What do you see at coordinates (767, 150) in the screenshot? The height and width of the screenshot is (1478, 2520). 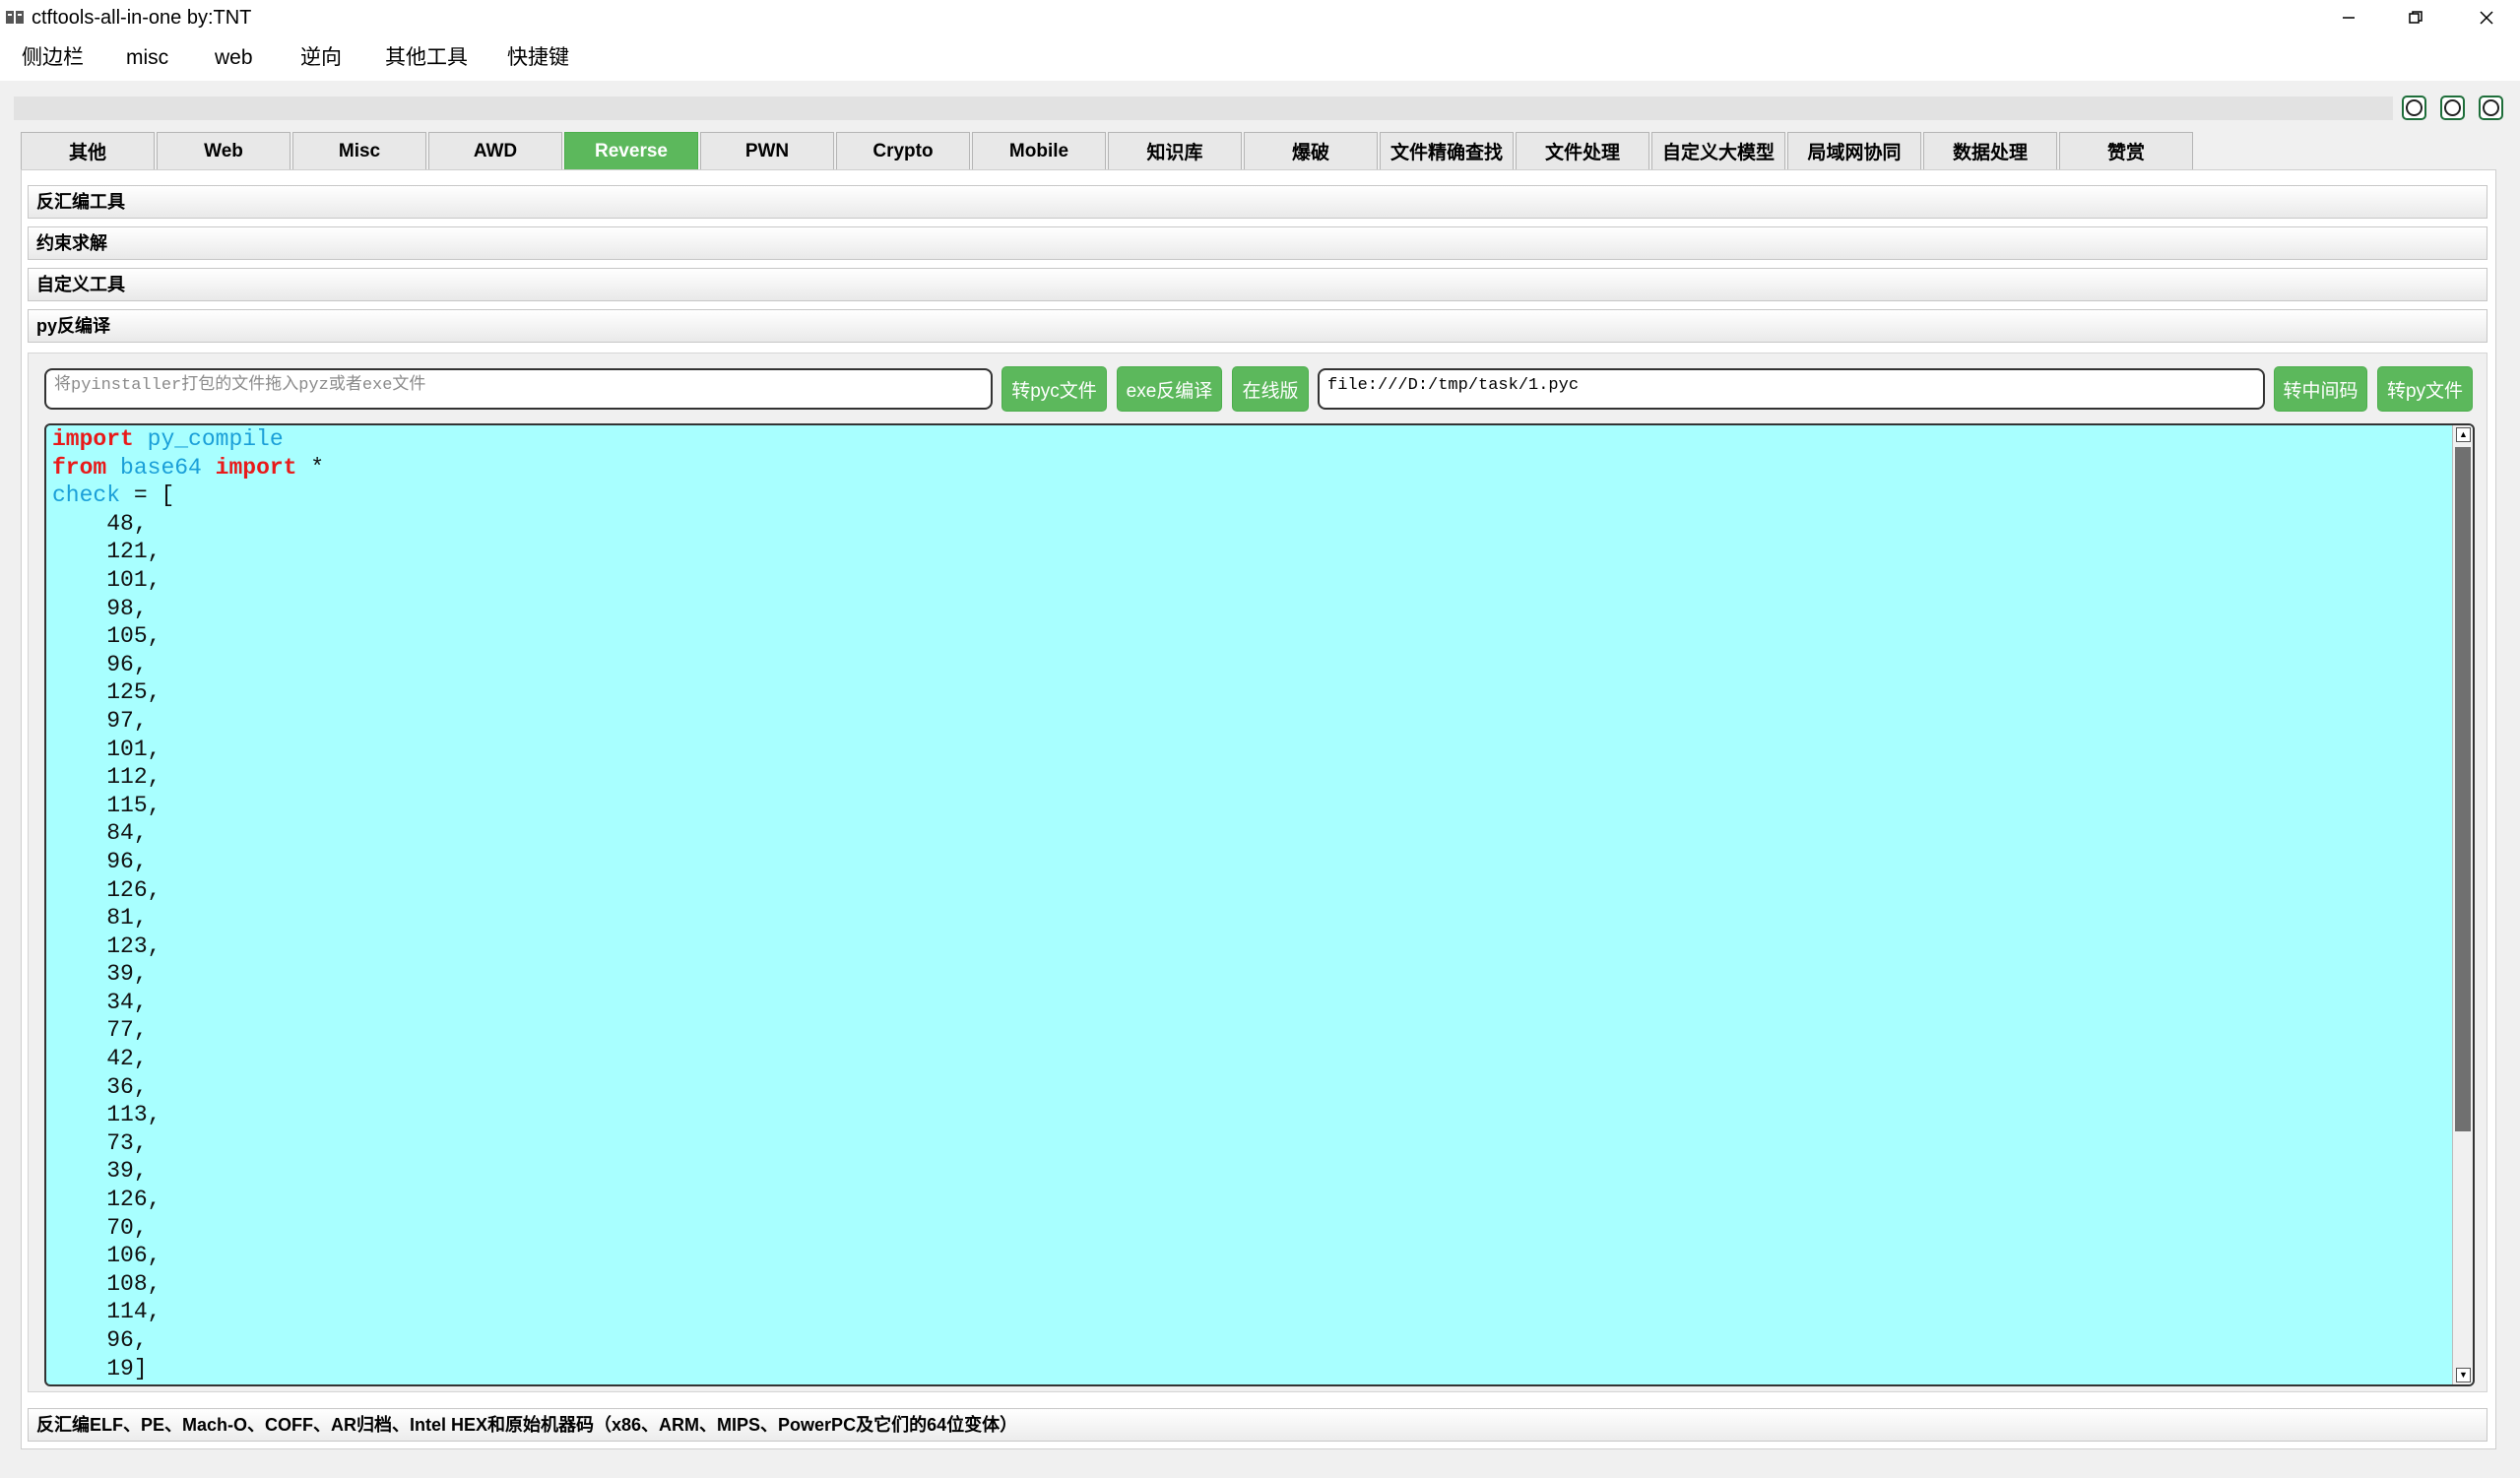 I see `tab-pwn: PWN` at bounding box center [767, 150].